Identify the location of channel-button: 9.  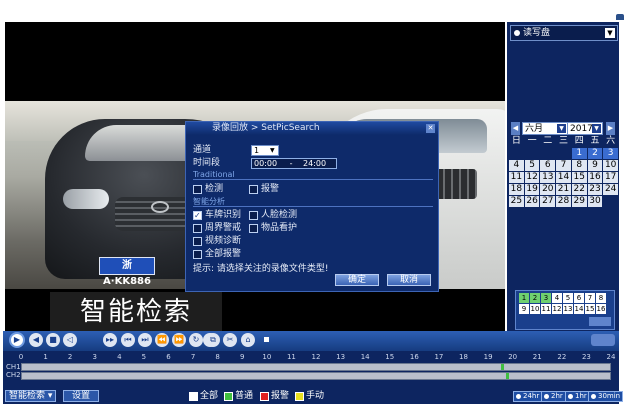
(524, 309).